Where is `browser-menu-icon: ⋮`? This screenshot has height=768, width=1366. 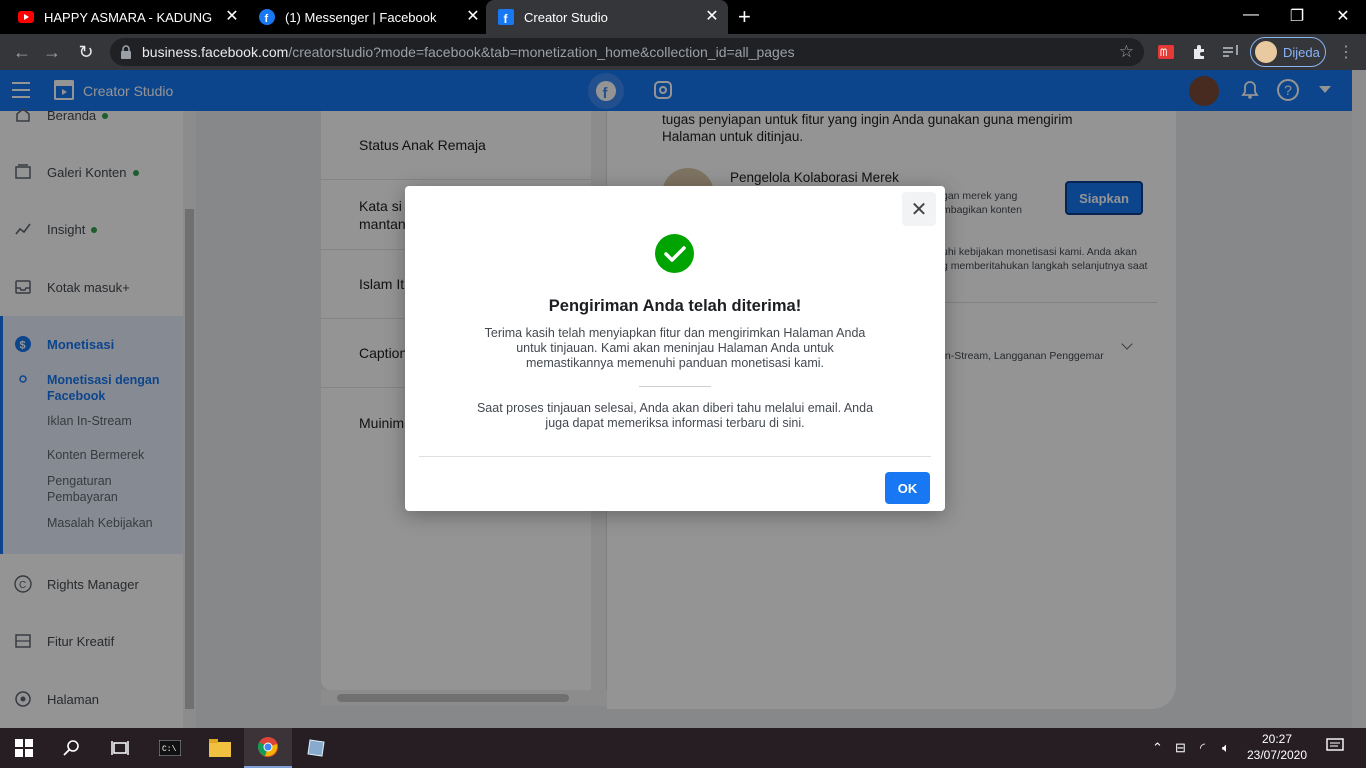
browser-menu-icon: ⋮ is located at coordinates (1346, 52).